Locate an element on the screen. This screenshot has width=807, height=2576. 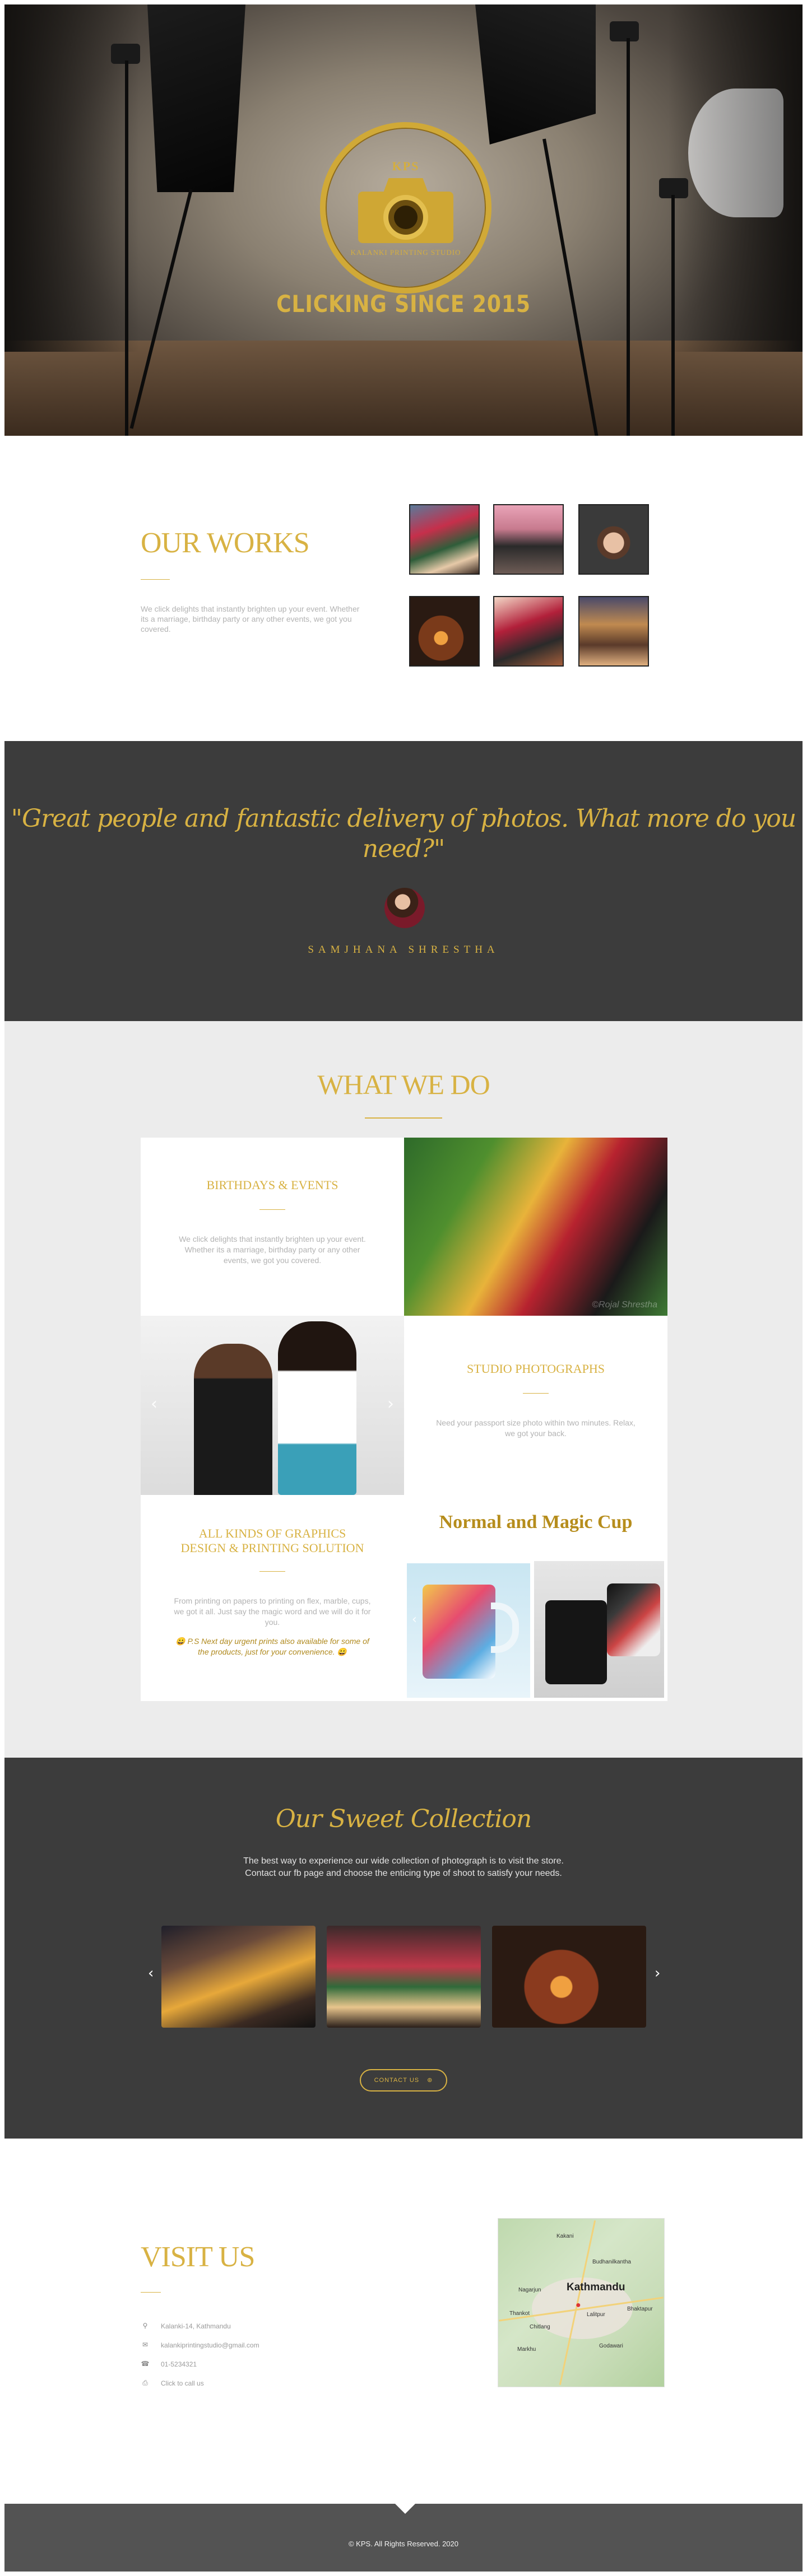
carousel-next-button: › is located at coordinates (390, 1404).